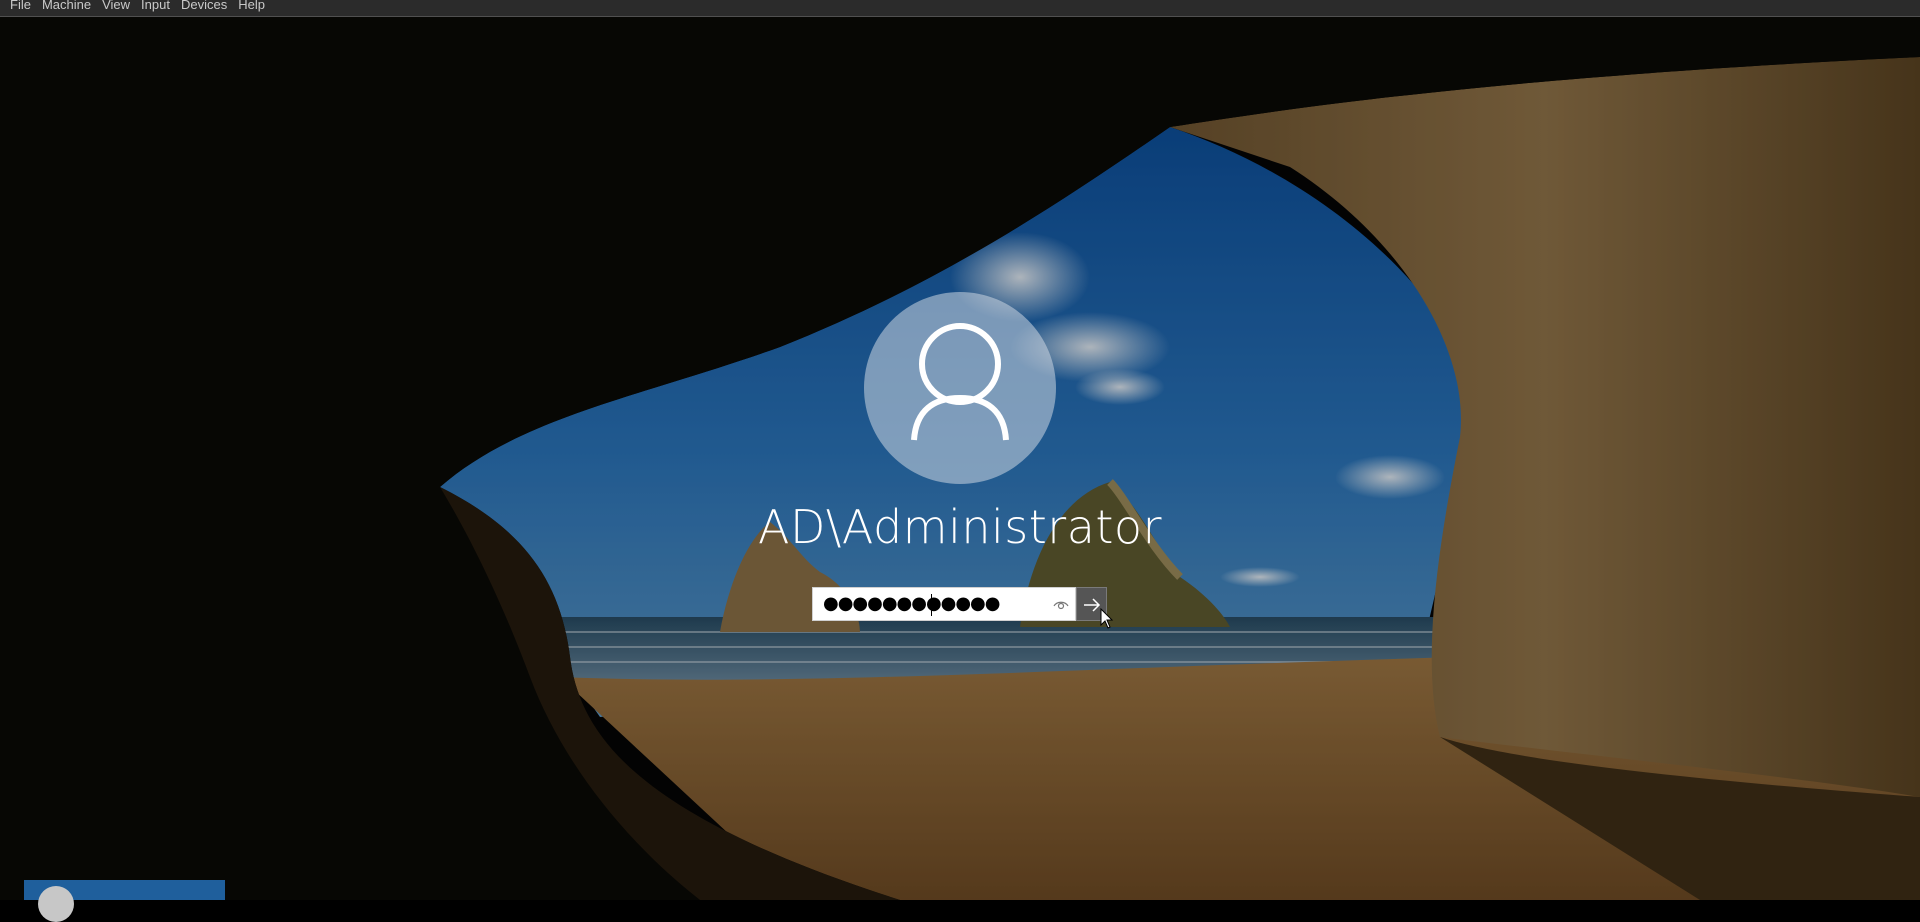 Image resolution: width=1920 pixels, height=922 pixels. I want to click on text-caret, so click(931, 605).